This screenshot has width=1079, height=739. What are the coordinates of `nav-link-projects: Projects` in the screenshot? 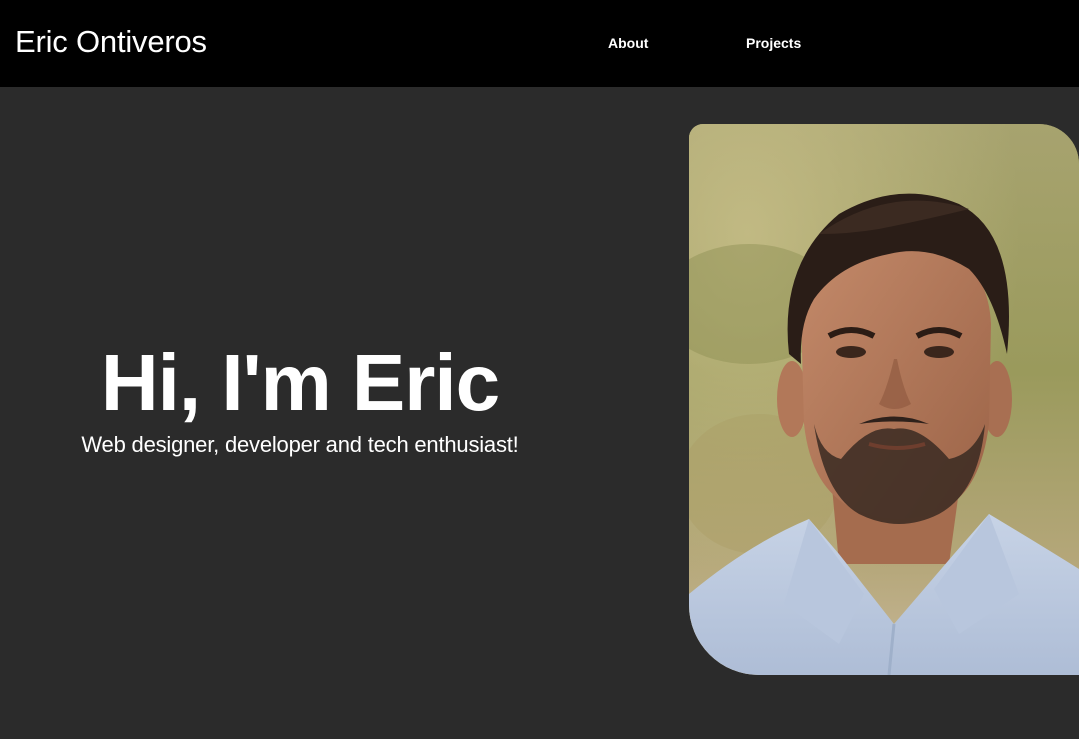 It's located at (773, 43).